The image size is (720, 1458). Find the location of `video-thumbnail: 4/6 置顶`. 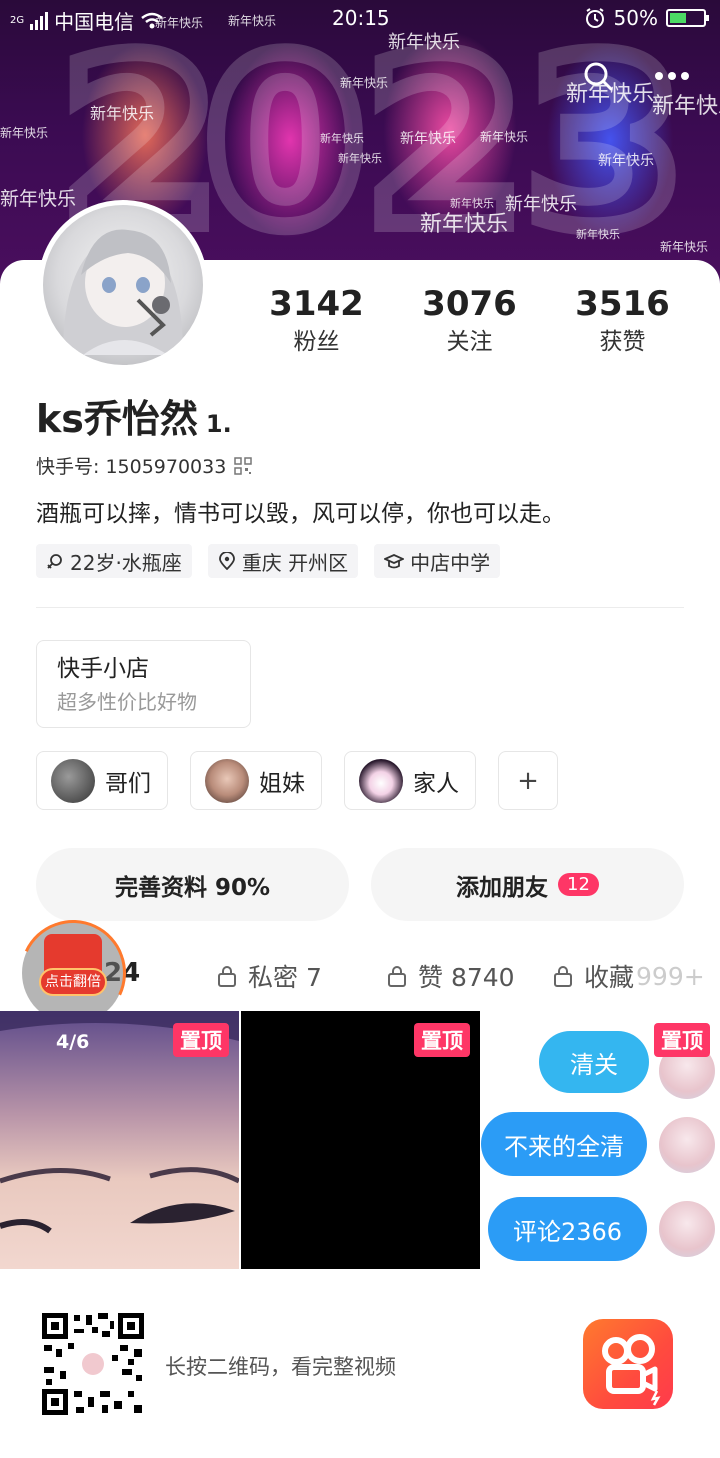

video-thumbnail: 4/6 置顶 is located at coordinates (119, 1140).